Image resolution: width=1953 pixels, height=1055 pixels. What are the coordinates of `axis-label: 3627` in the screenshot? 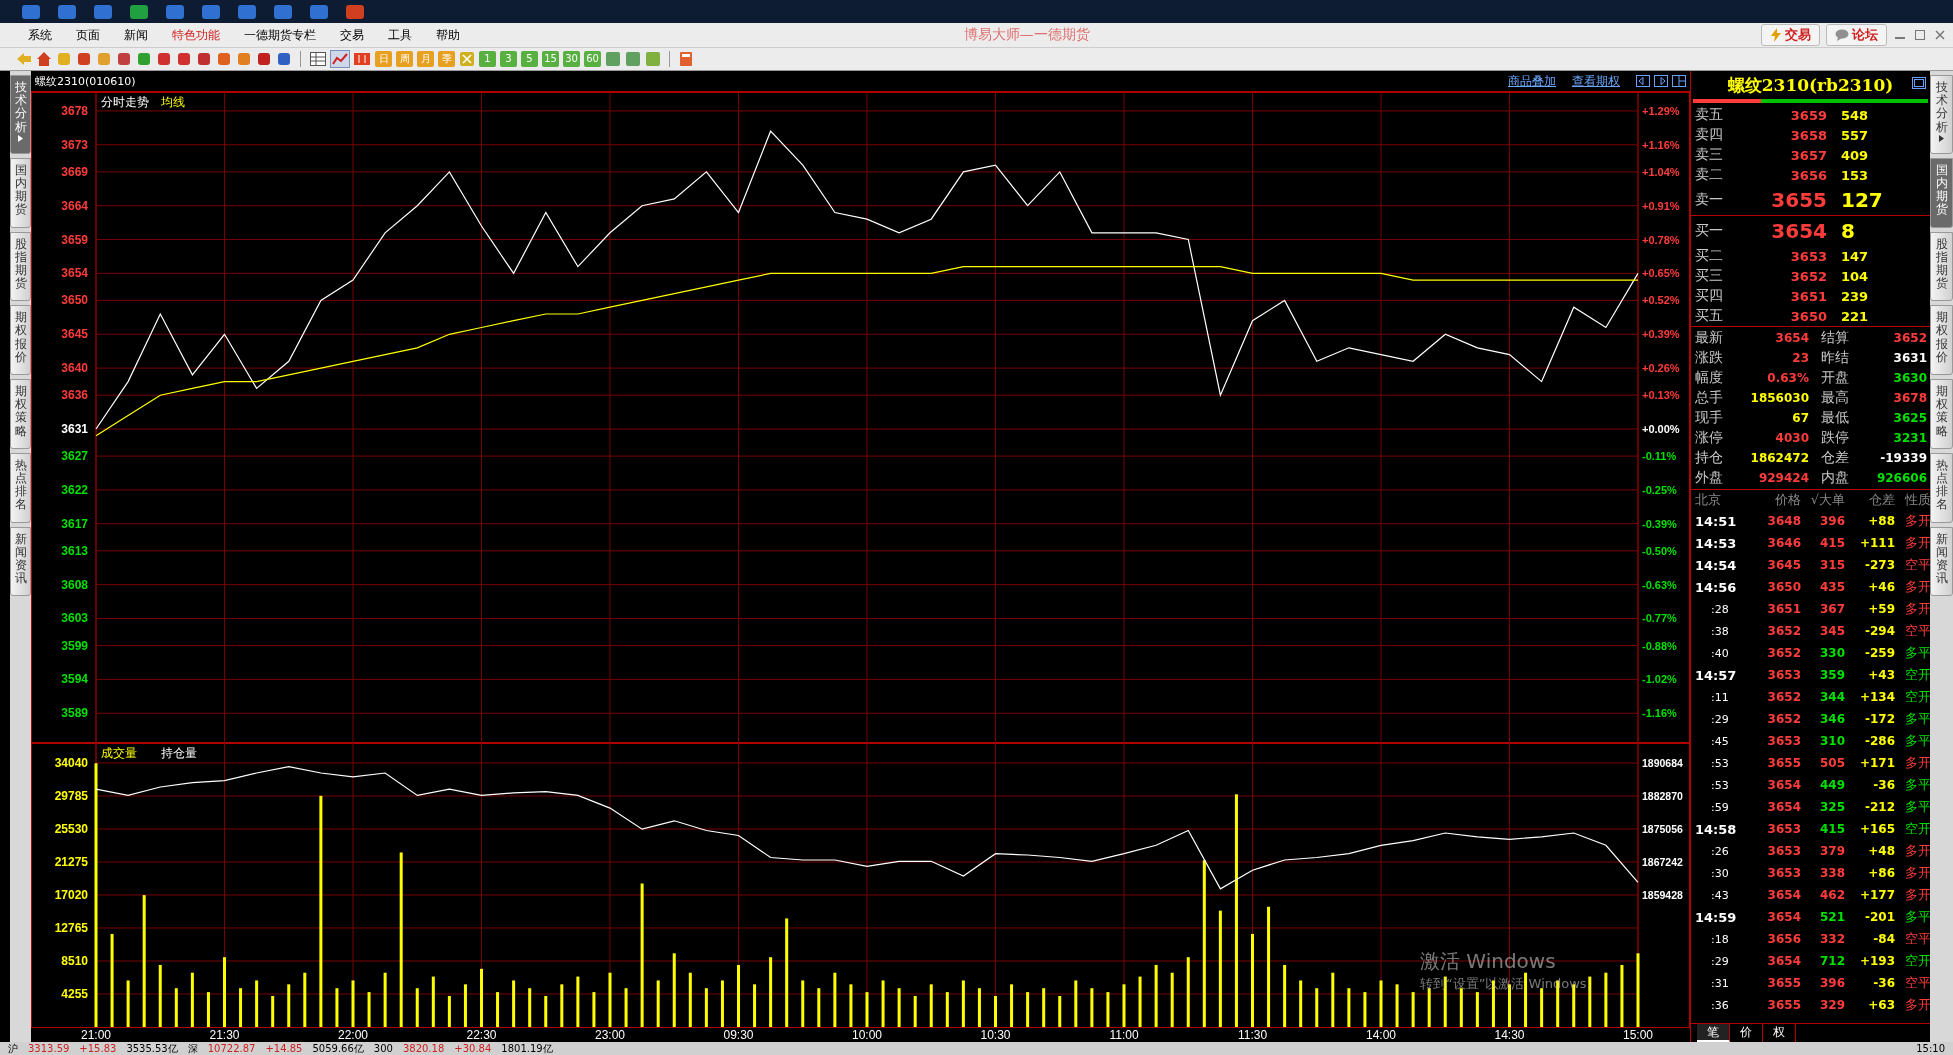 It's located at (74, 456).